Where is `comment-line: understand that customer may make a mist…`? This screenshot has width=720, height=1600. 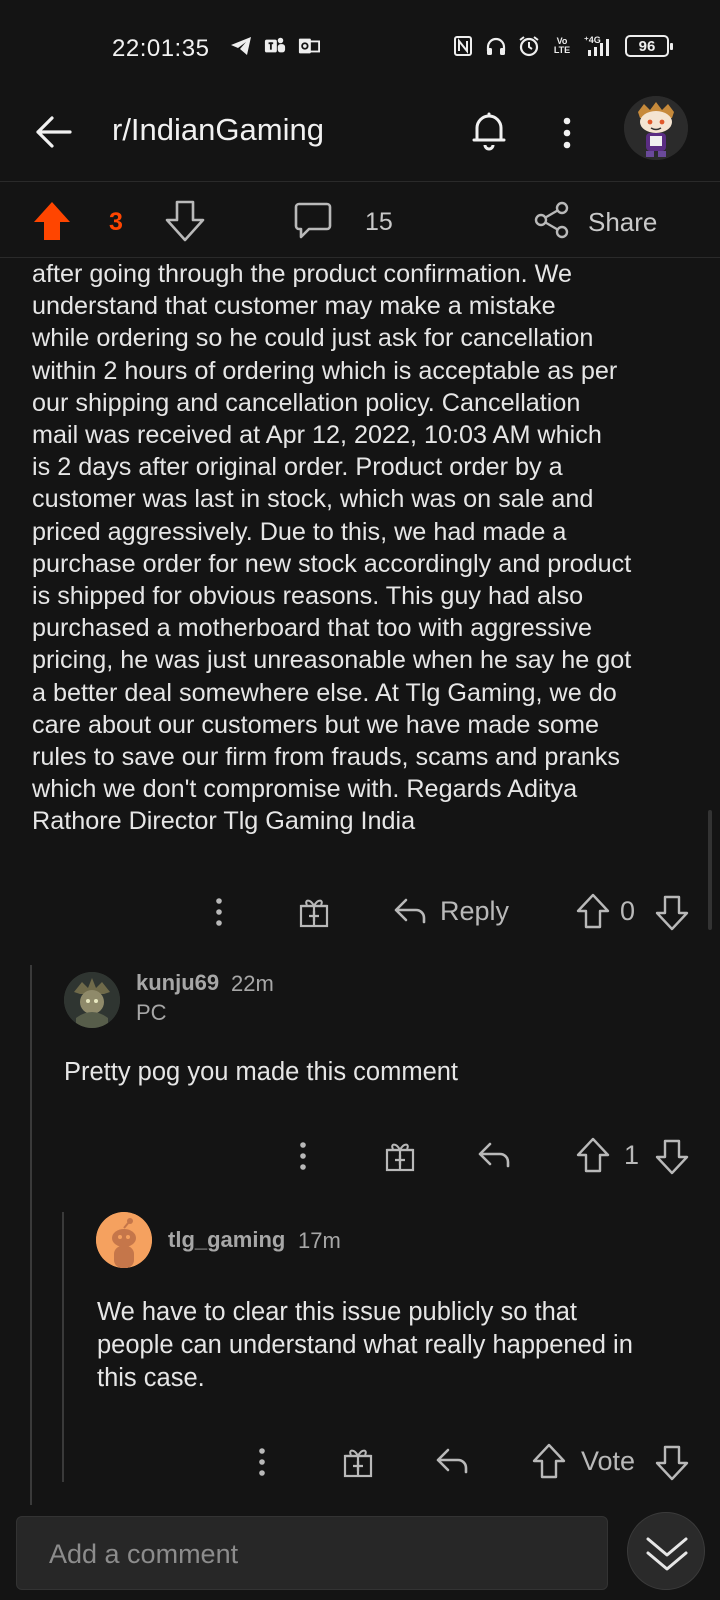
comment-line: understand that customer may make a mist… is located at coordinates (294, 306).